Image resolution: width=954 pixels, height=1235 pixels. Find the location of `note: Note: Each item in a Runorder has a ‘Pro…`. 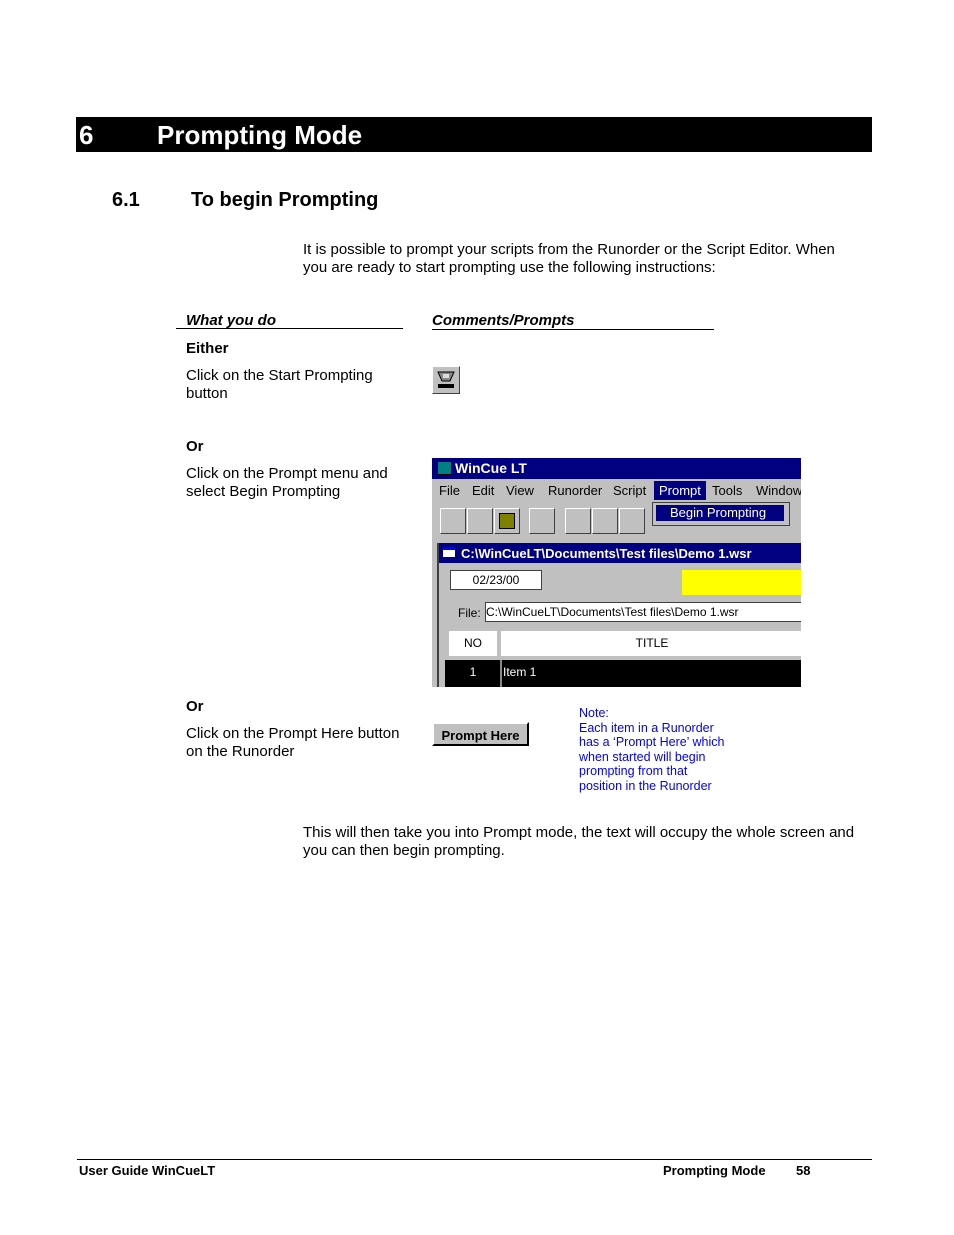

note: Note: Each item in a Runorder has a ‘Pro… is located at coordinates (651, 749).